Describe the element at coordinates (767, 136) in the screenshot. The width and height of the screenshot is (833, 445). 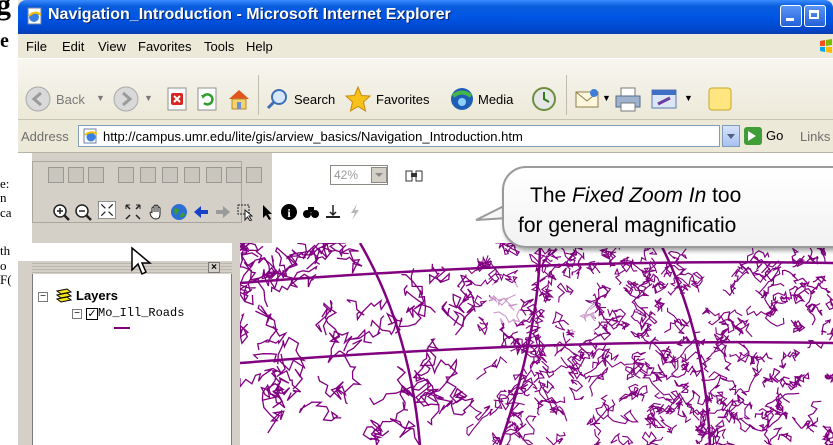
I see `go-button: Go` at that location.